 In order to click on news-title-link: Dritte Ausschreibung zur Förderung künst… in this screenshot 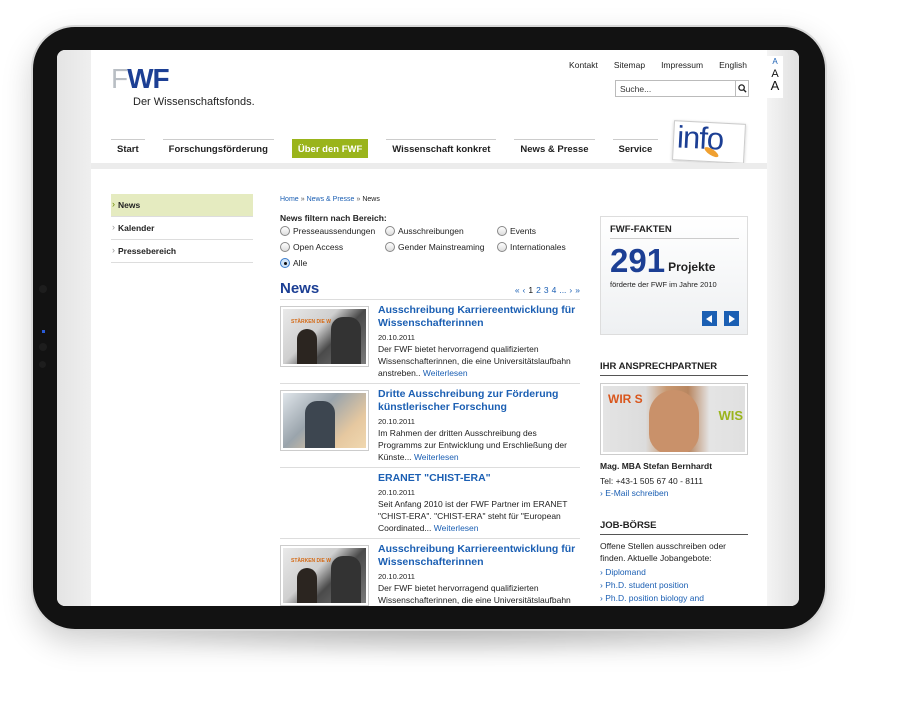, I will do `click(479, 401)`.